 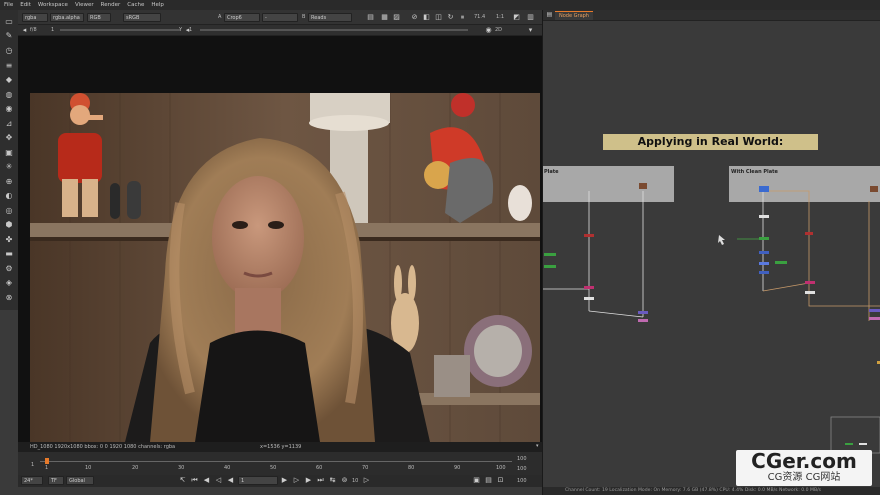 I want to click on first-frame-icon: ⏮, so click(x=194, y=480).